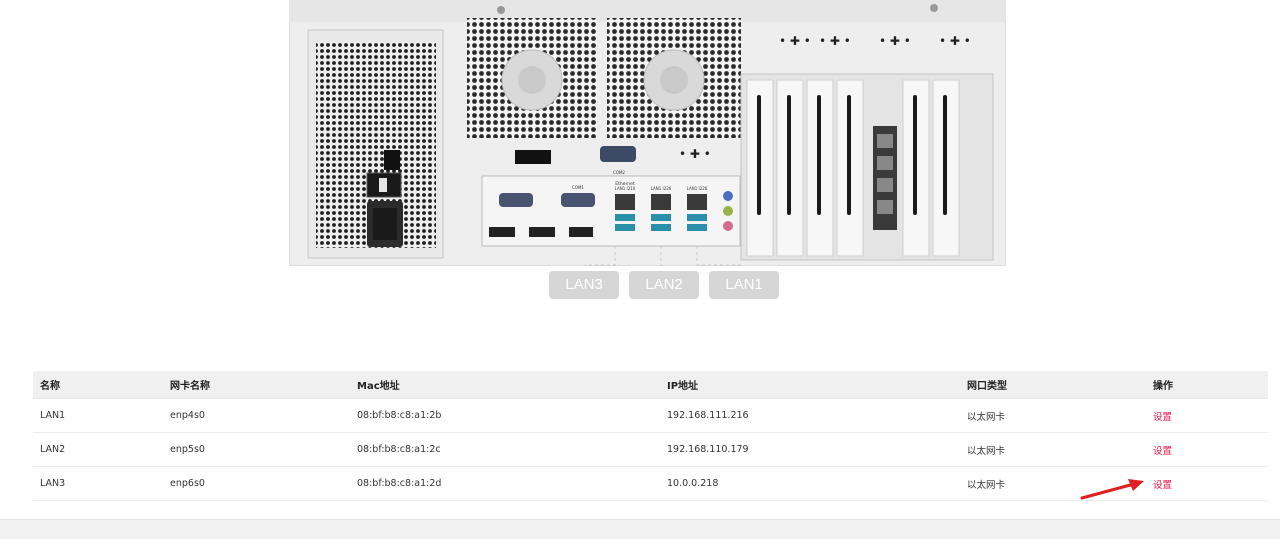 This screenshot has height=539, width=1280. Describe the element at coordinates (256, 449) in the screenshot. I see `cell-nic: enp5s0` at that location.